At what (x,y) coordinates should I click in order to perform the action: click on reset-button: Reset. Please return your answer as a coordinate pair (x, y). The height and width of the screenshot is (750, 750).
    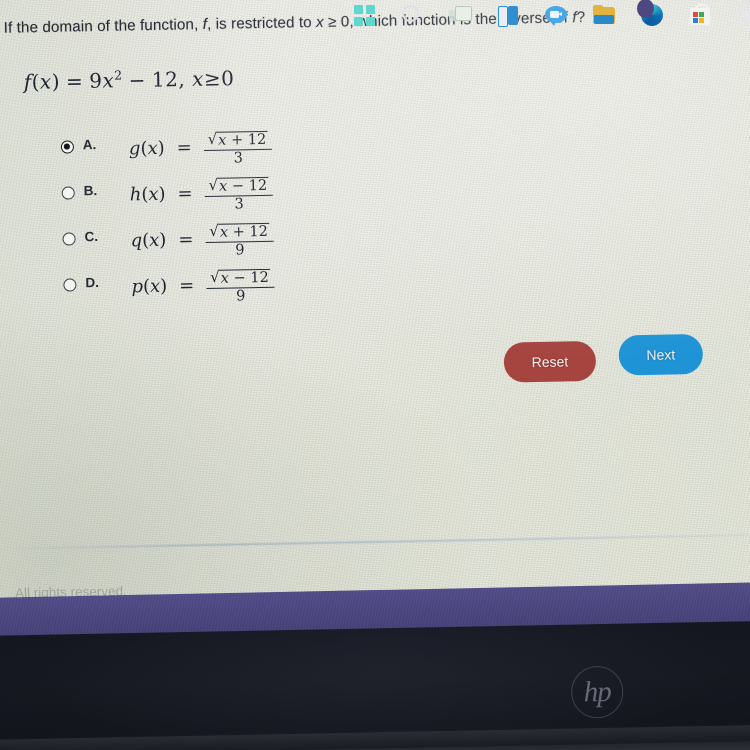
    Looking at the image, I should click on (550, 361).